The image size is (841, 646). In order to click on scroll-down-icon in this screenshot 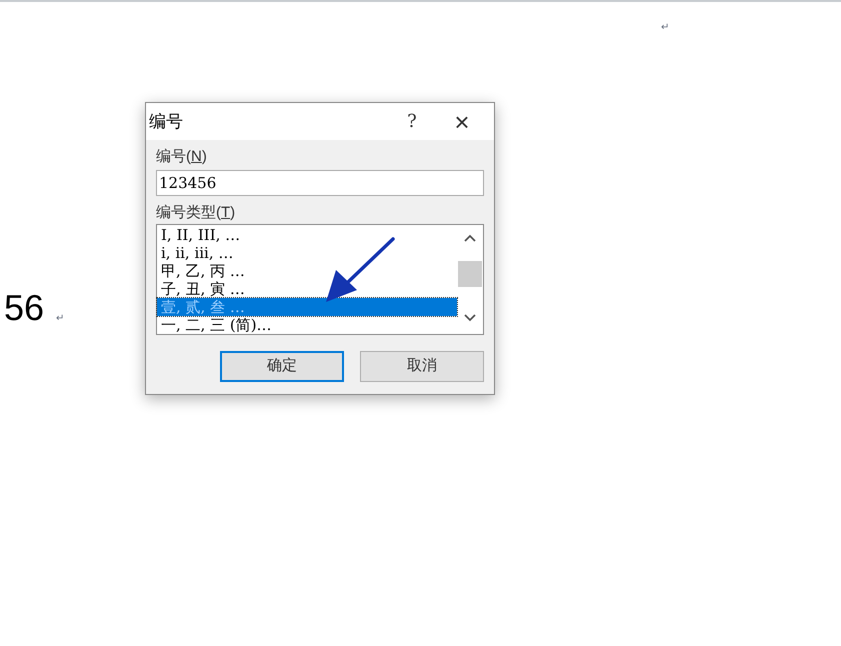, I will do `click(470, 318)`.